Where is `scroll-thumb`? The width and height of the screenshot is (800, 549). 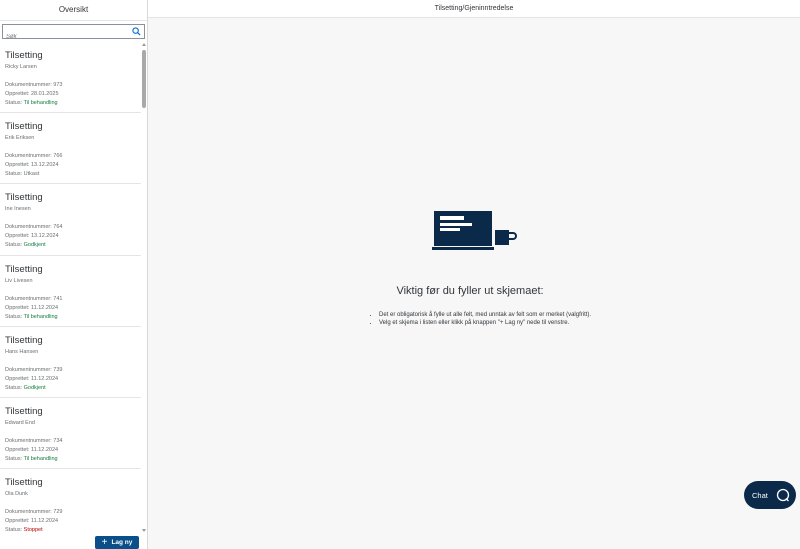
scroll-thumb is located at coordinates (144, 79).